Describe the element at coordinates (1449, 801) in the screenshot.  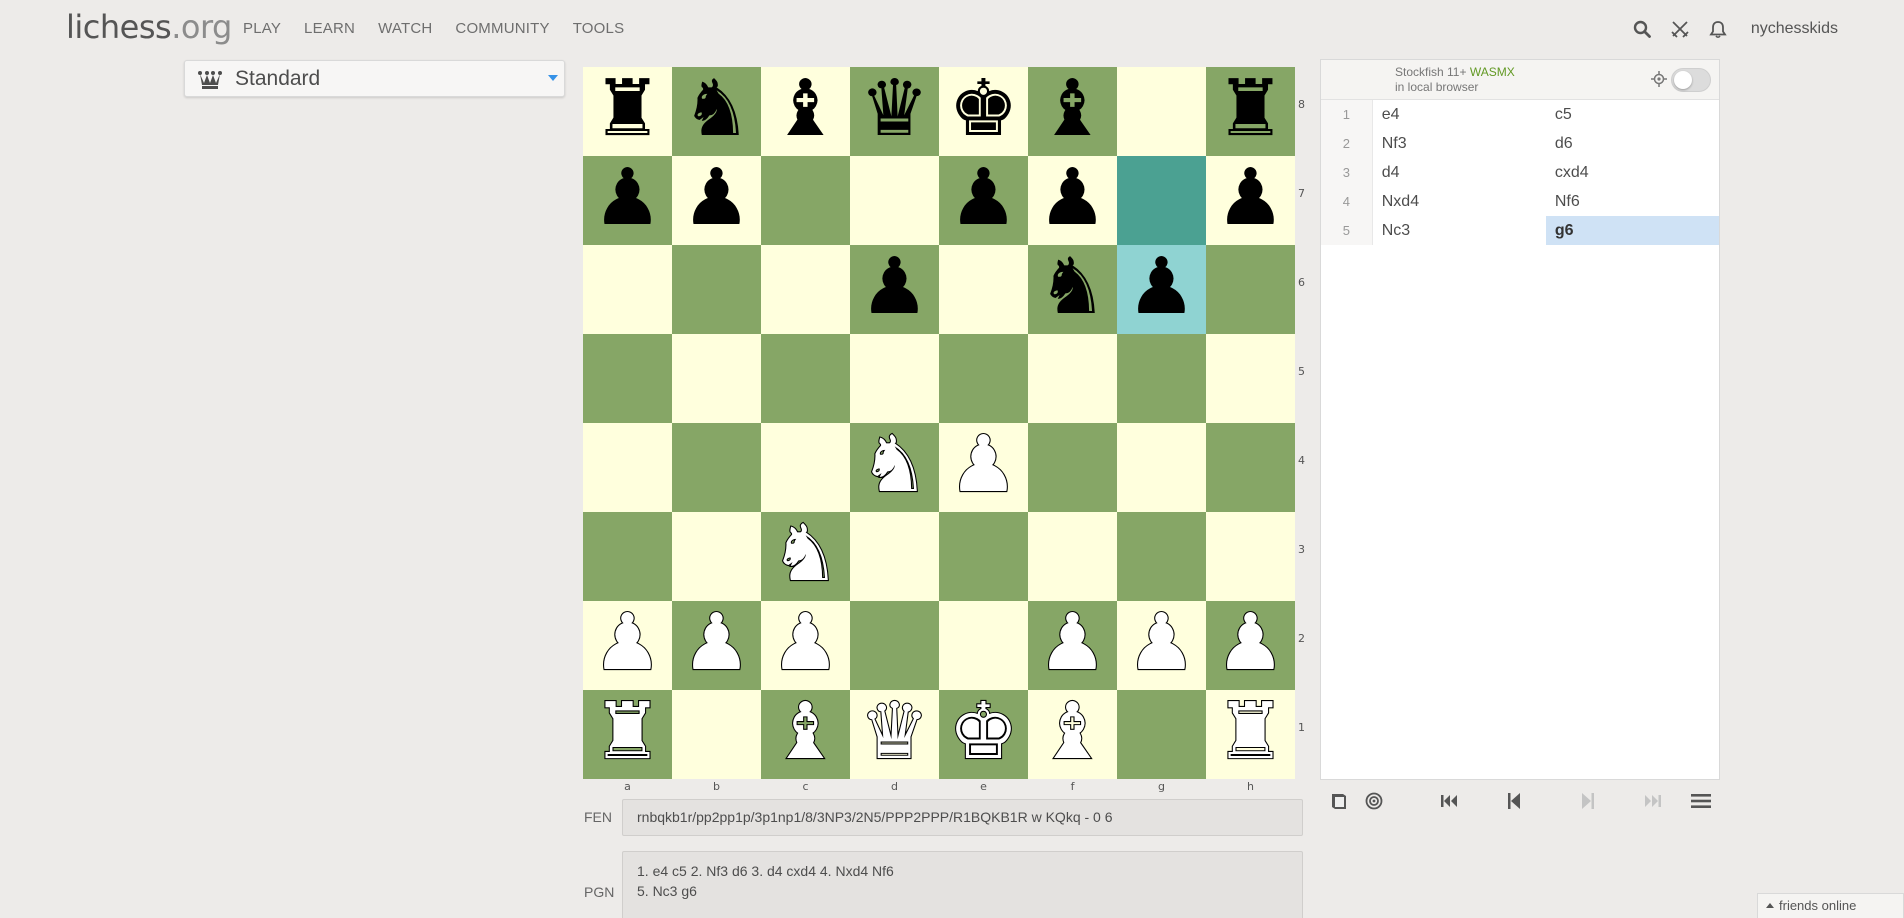
I see `first-move-icon` at that location.